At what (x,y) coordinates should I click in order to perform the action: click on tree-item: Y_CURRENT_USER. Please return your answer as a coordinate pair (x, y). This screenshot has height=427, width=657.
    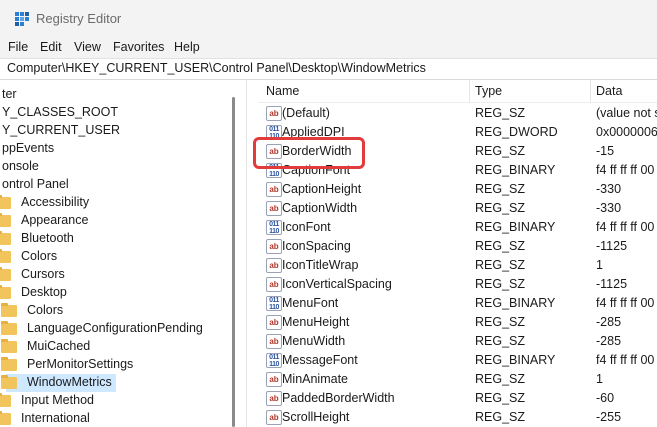
    Looking at the image, I should click on (120, 131).